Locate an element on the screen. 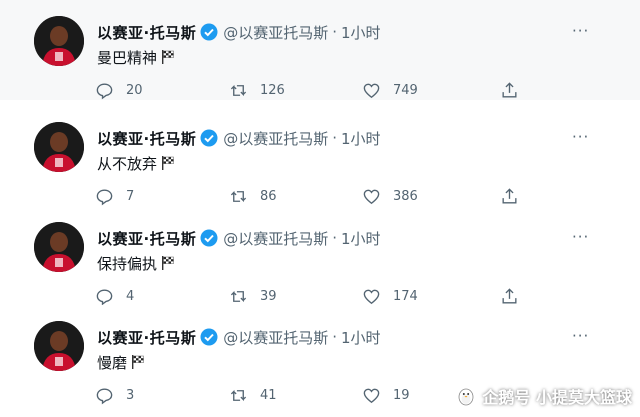  retweet-button: 39 is located at coordinates (253, 296).